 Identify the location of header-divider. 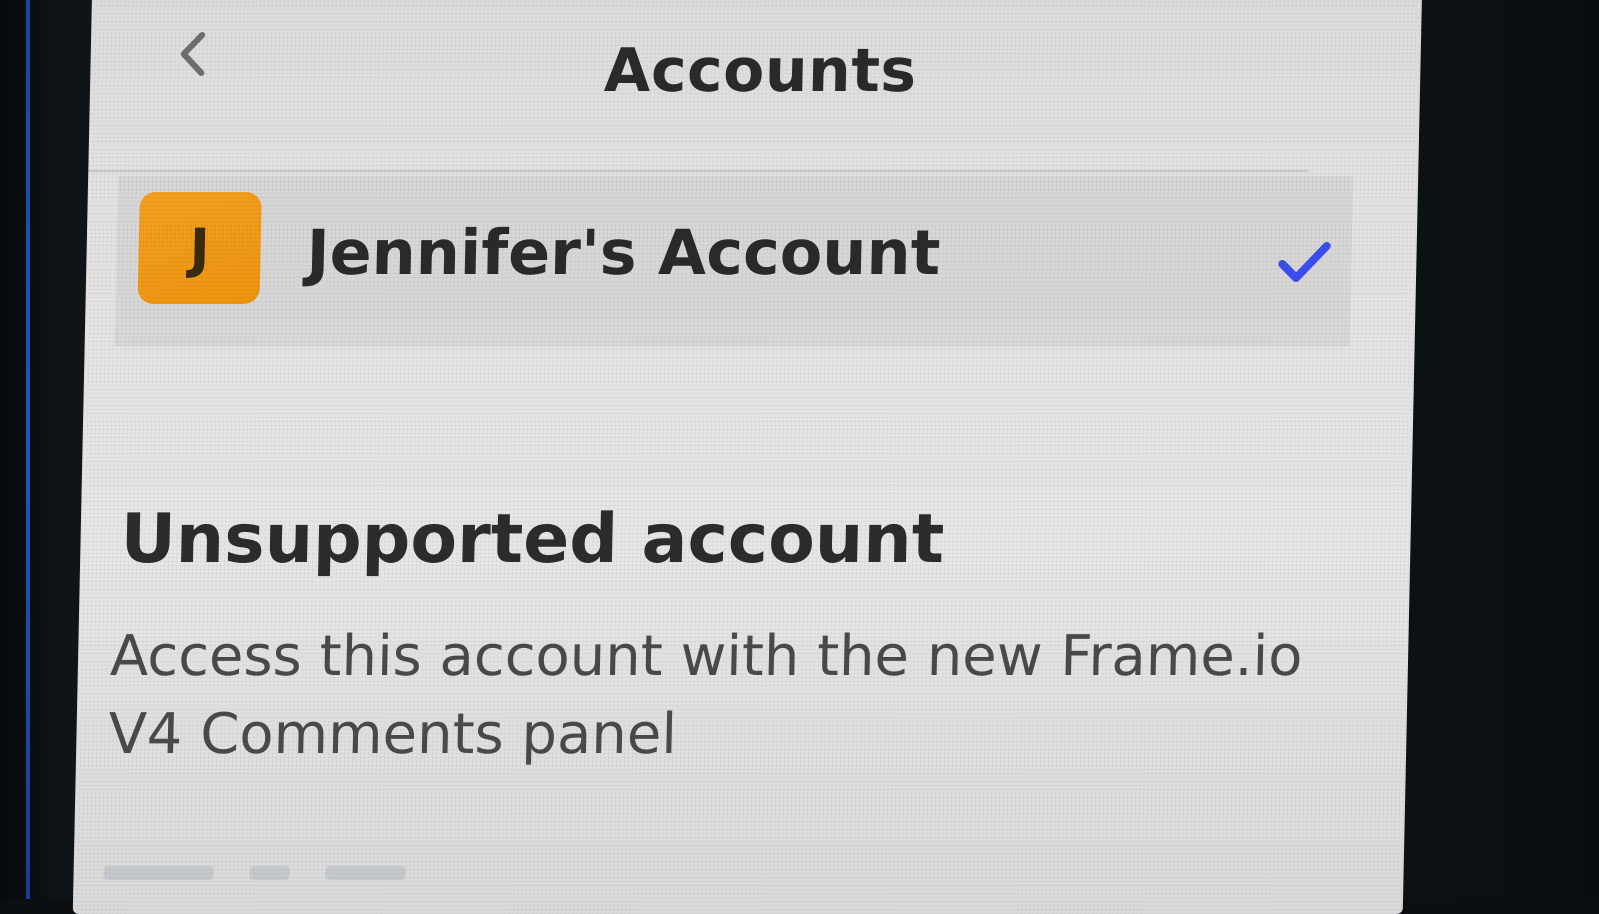
(698, 171).